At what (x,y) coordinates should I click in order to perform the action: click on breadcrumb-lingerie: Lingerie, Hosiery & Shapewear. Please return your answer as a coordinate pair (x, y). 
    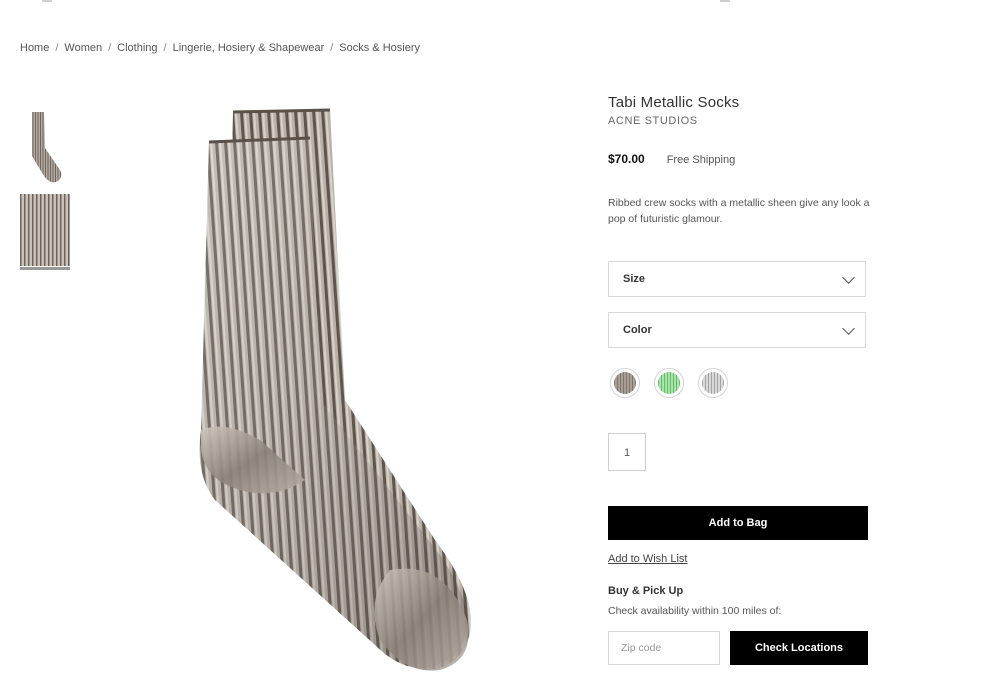
    Looking at the image, I should click on (249, 48).